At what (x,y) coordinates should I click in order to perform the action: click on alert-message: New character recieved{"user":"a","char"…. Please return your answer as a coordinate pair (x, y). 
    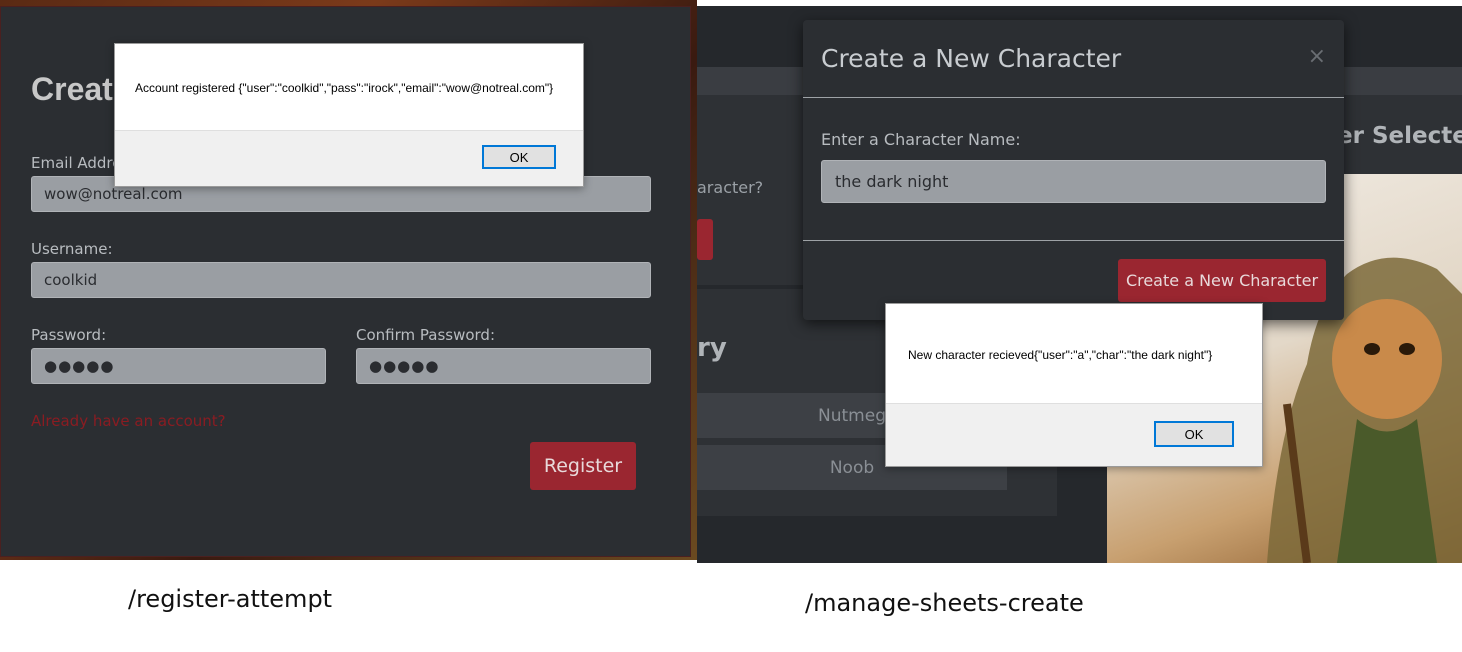
    Looking at the image, I should click on (1060, 355).